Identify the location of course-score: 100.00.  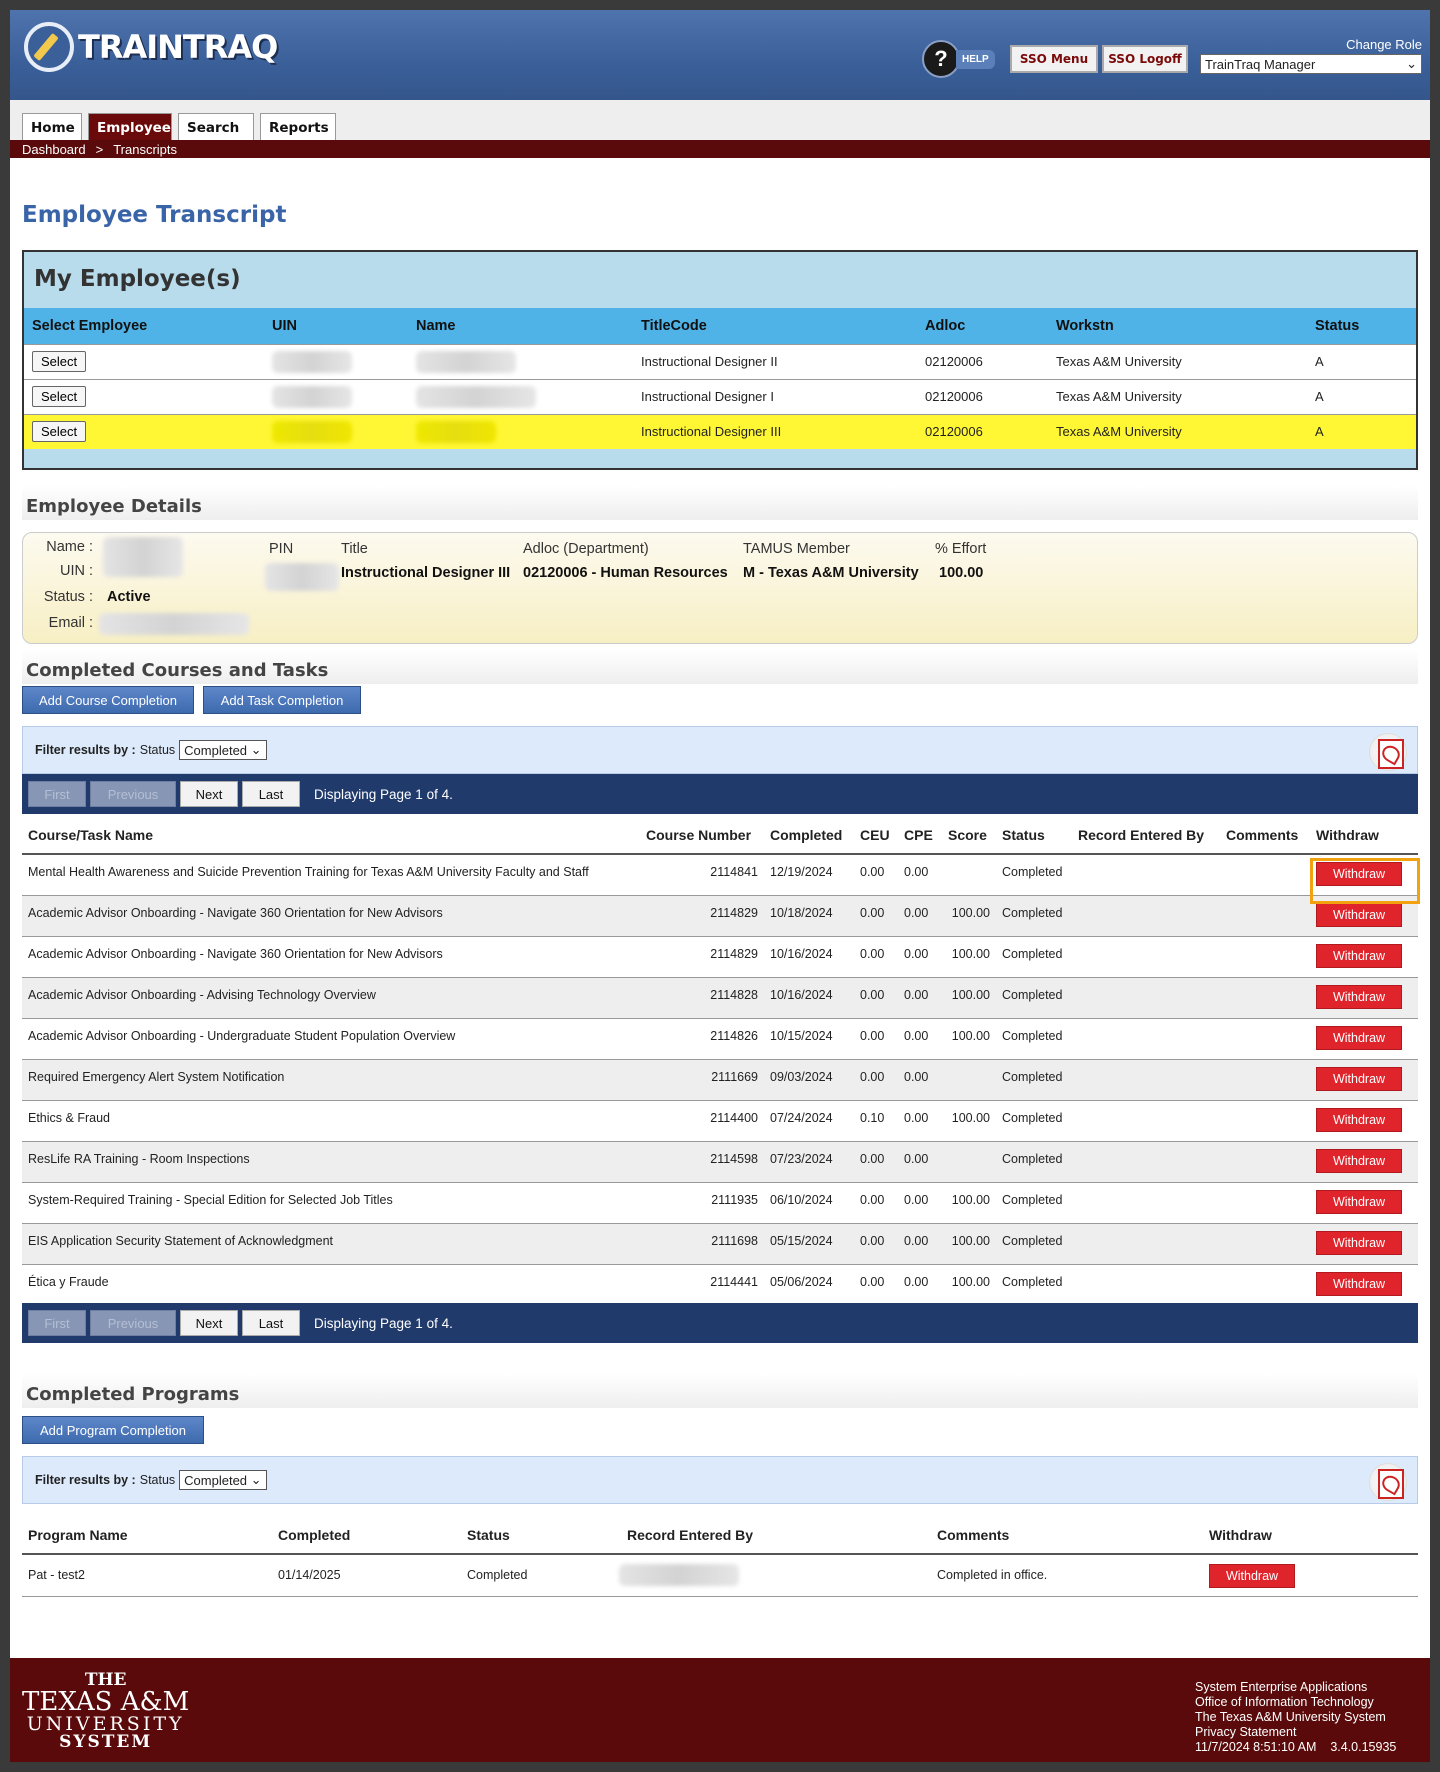
(969, 1039).